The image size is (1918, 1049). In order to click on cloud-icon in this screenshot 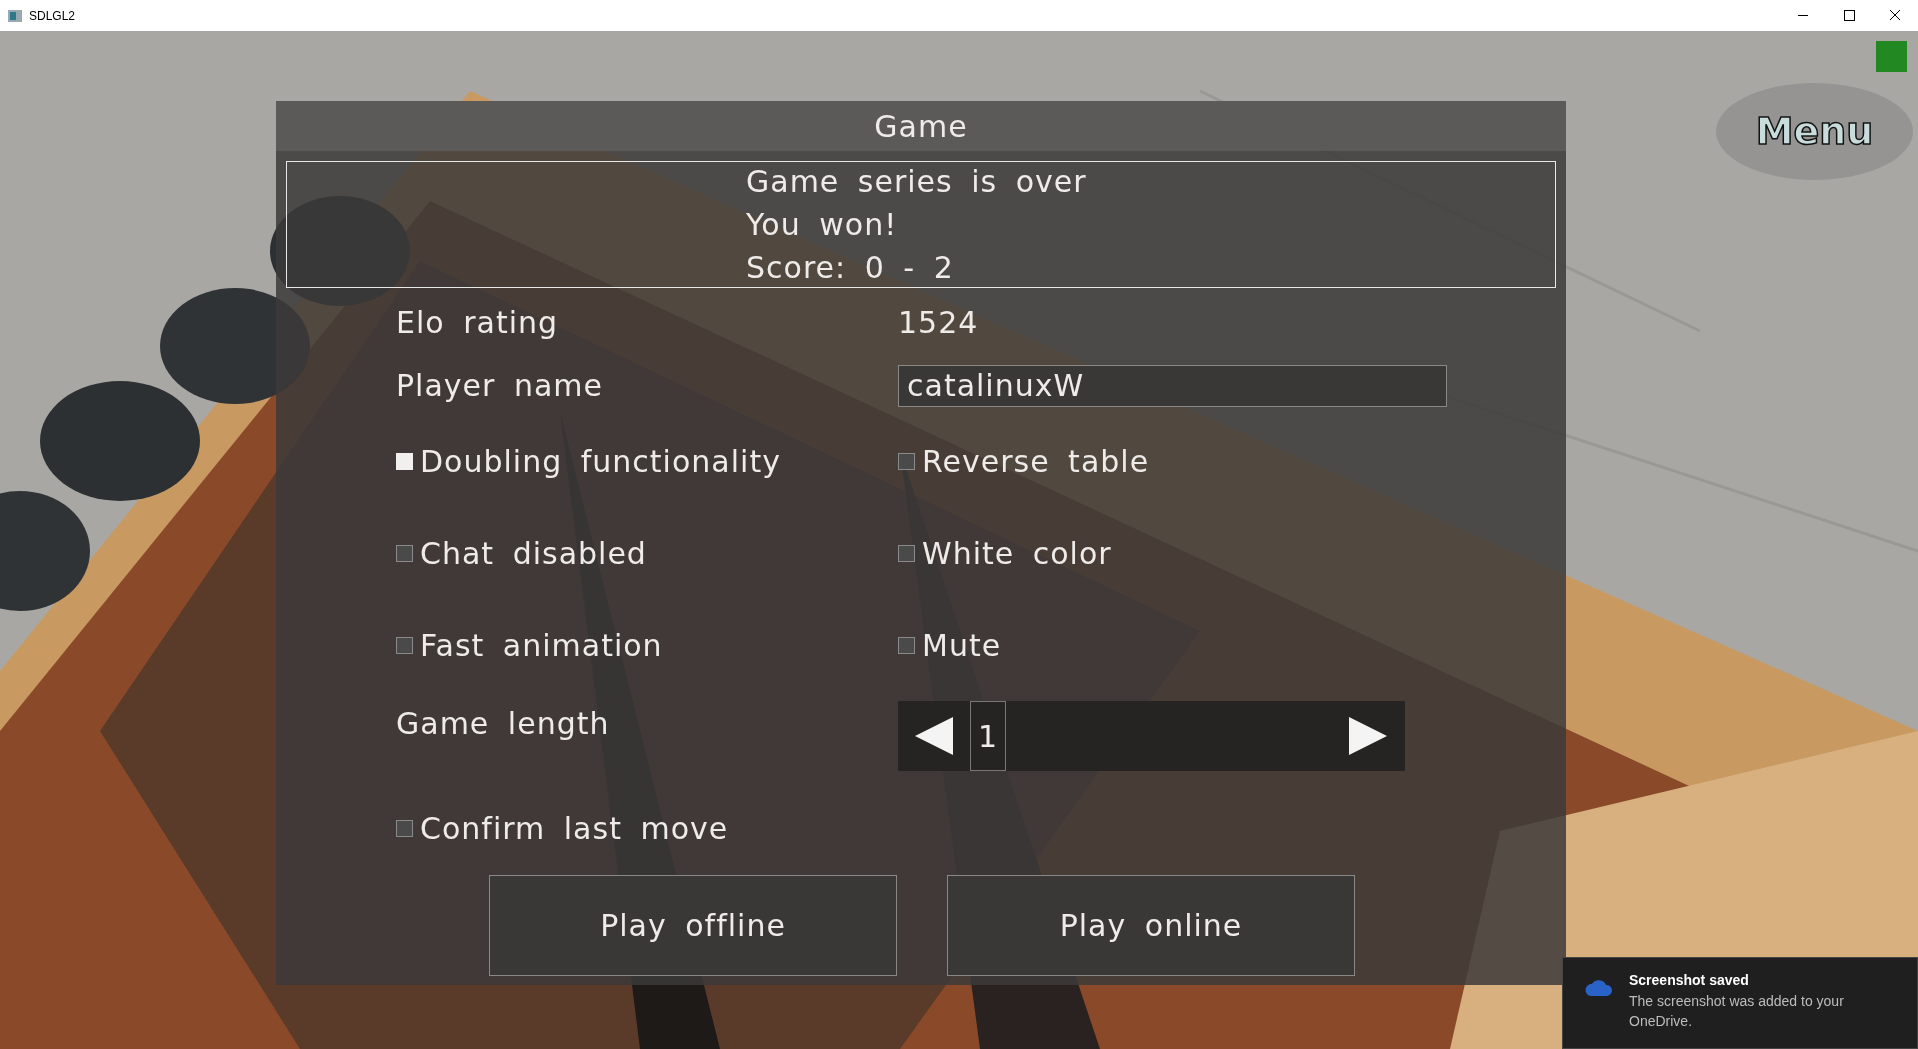, I will do `click(1599, 987)`.